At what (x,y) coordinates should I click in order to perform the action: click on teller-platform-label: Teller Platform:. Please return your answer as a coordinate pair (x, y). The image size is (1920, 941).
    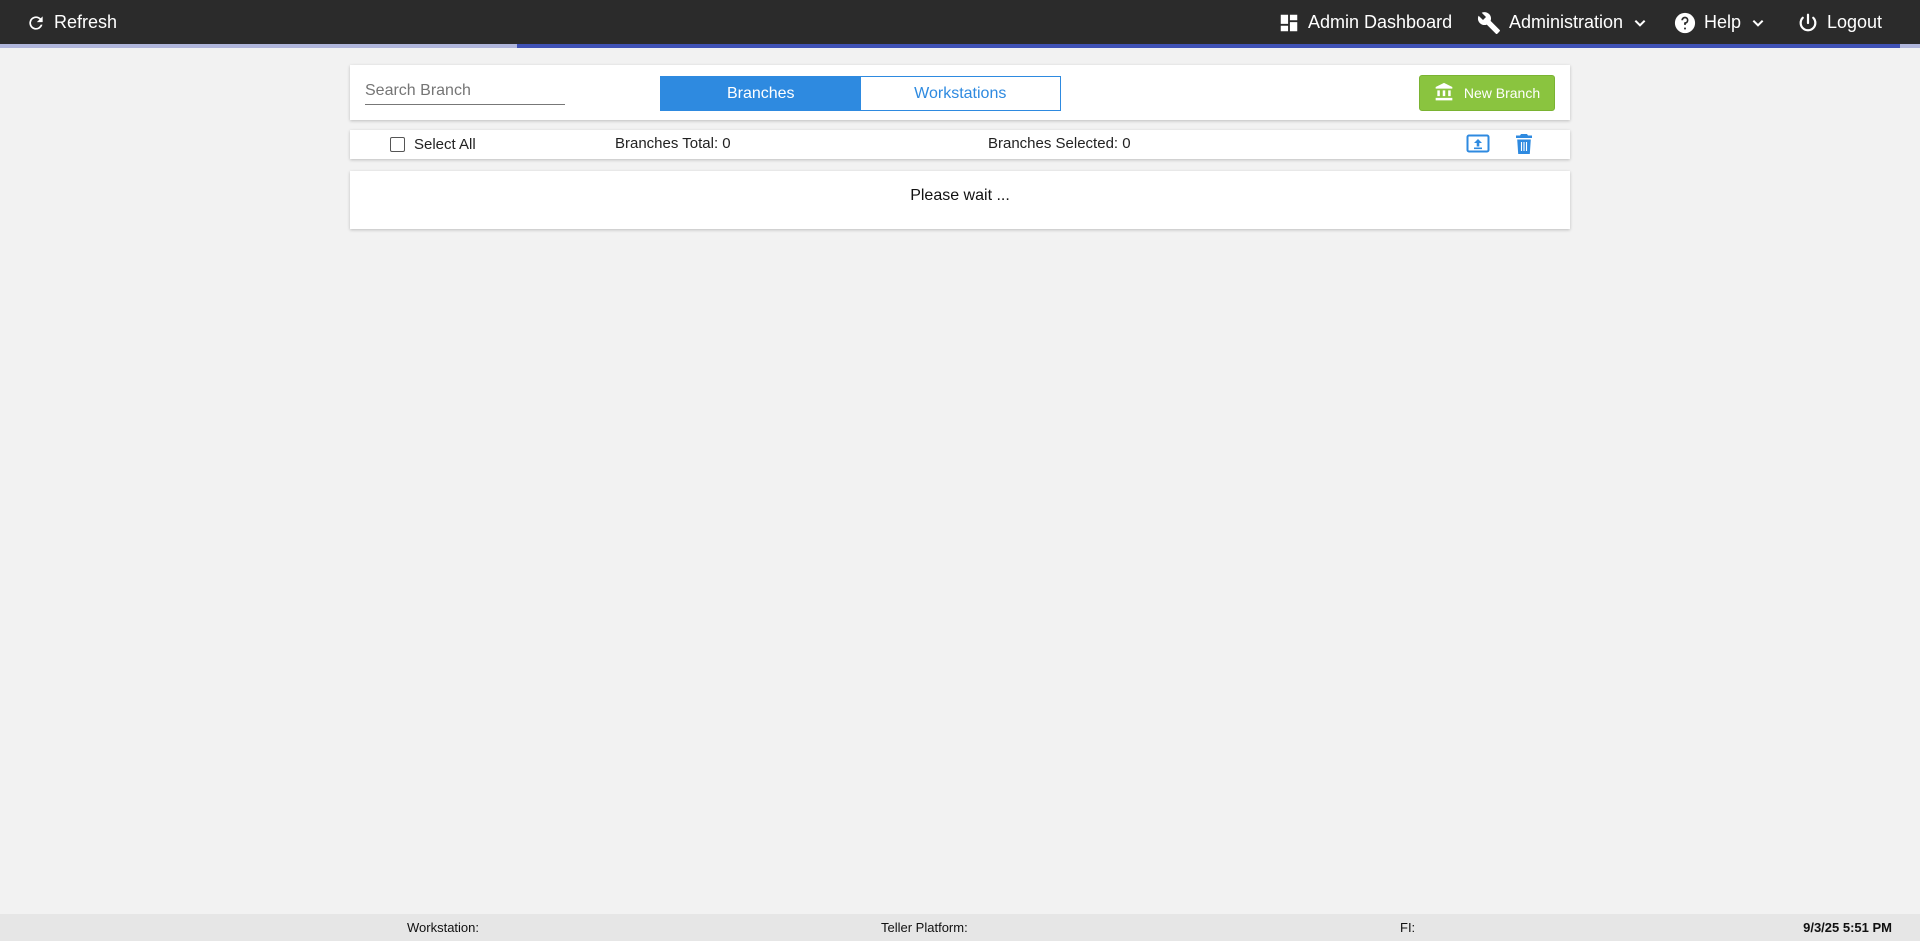
    Looking at the image, I should click on (924, 927).